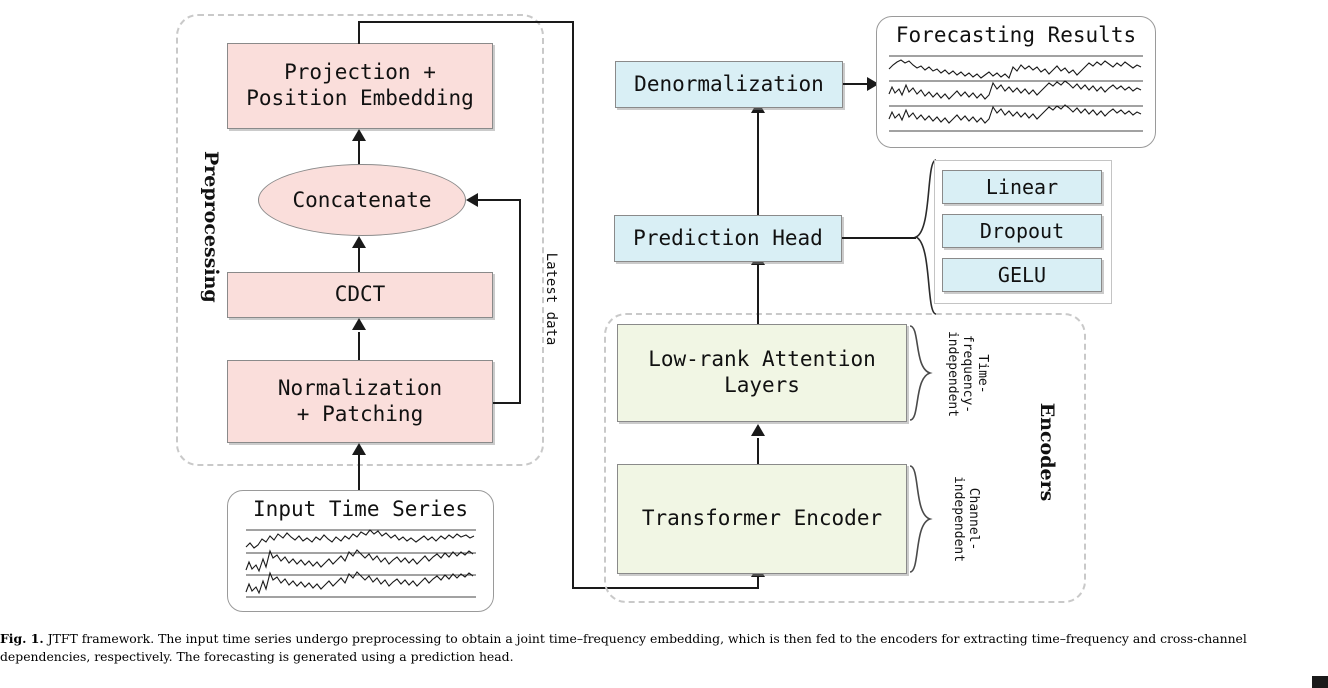 The image size is (1328, 688). I want to click on connector-head-to-submodules, so click(879, 238).